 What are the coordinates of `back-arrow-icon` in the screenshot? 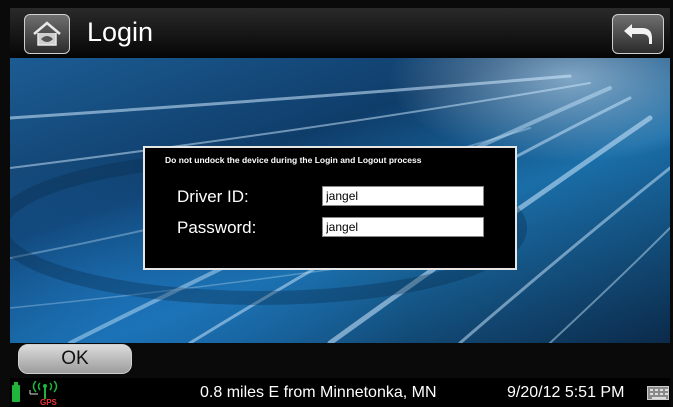 It's located at (638, 34).